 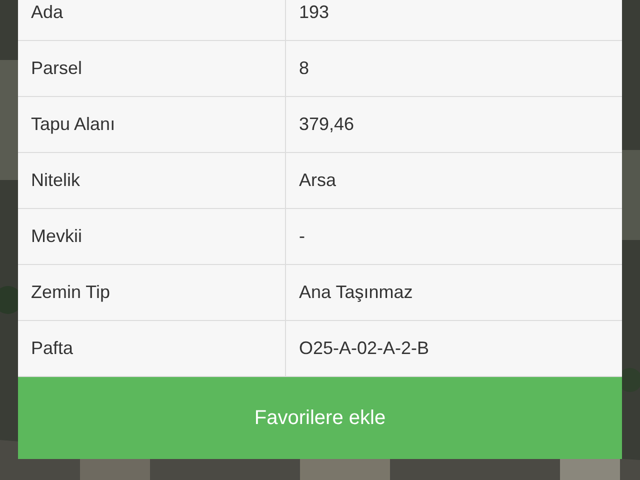 I want to click on field-label: Tapu Alanı, so click(x=152, y=124).